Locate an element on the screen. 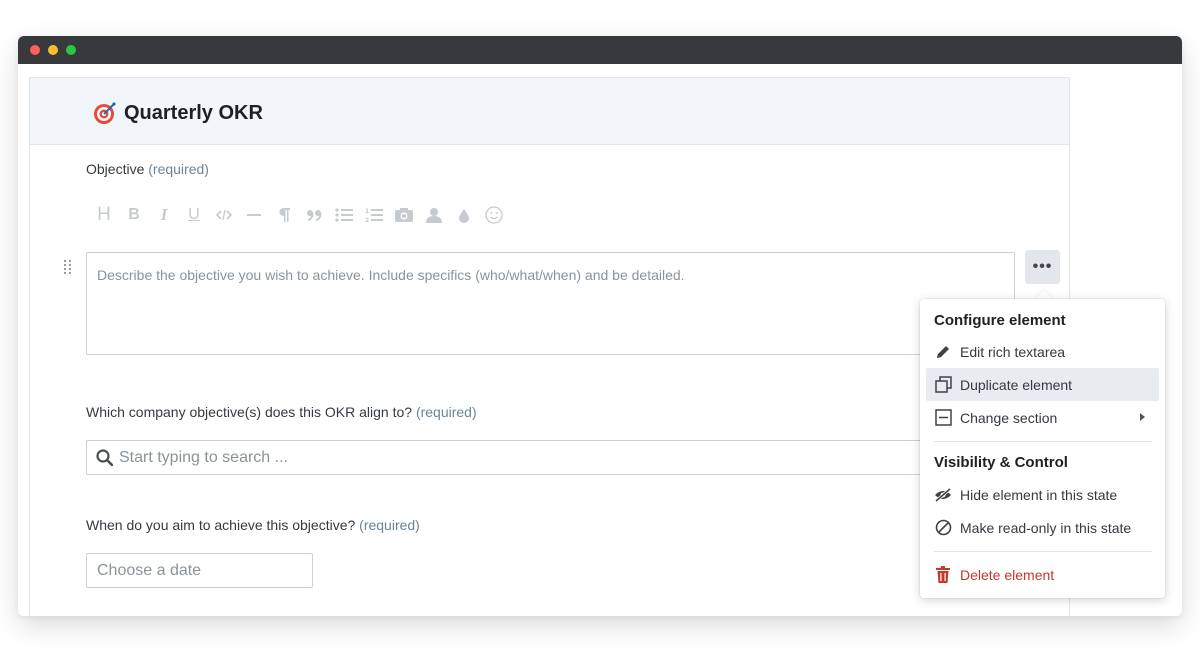  objective-label-text: Objective is located at coordinates (115, 169).